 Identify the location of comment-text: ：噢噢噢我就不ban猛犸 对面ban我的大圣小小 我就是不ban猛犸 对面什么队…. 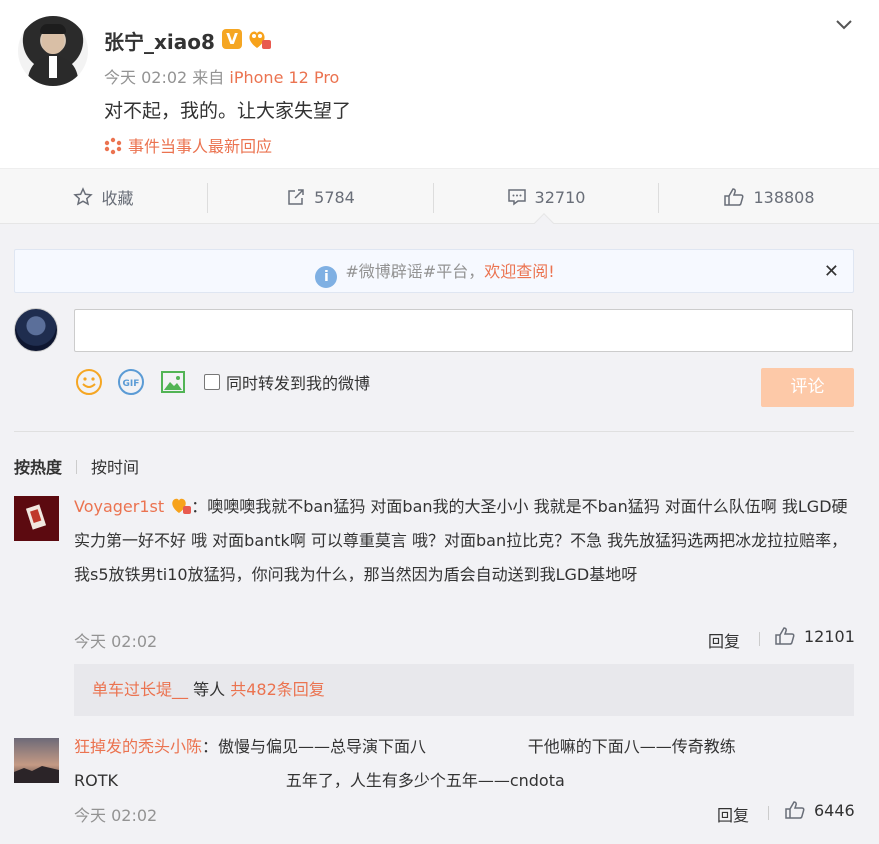
(461, 540).